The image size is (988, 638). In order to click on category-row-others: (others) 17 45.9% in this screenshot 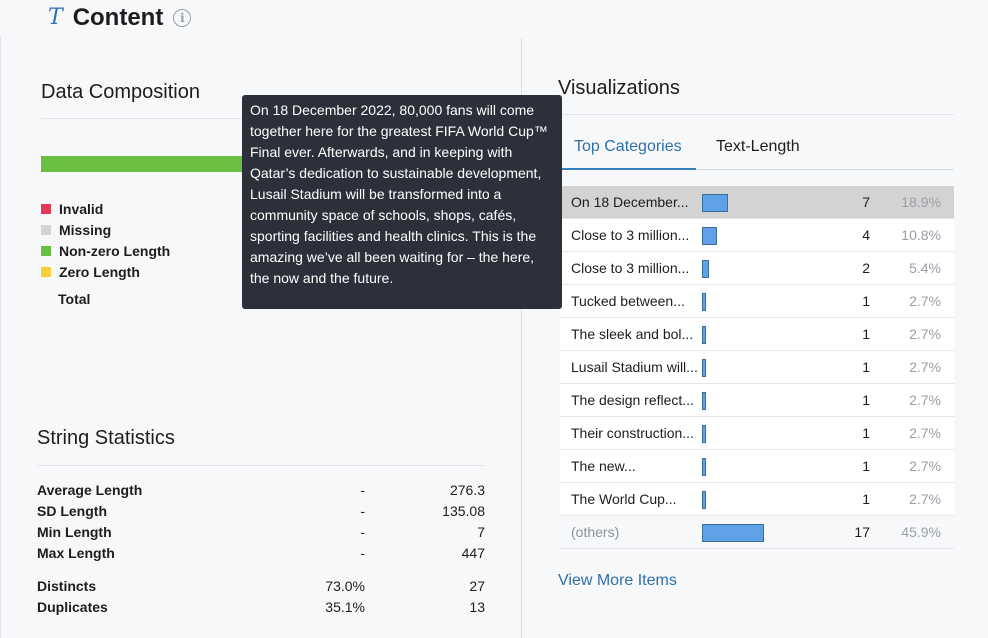, I will do `click(757, 532)`.